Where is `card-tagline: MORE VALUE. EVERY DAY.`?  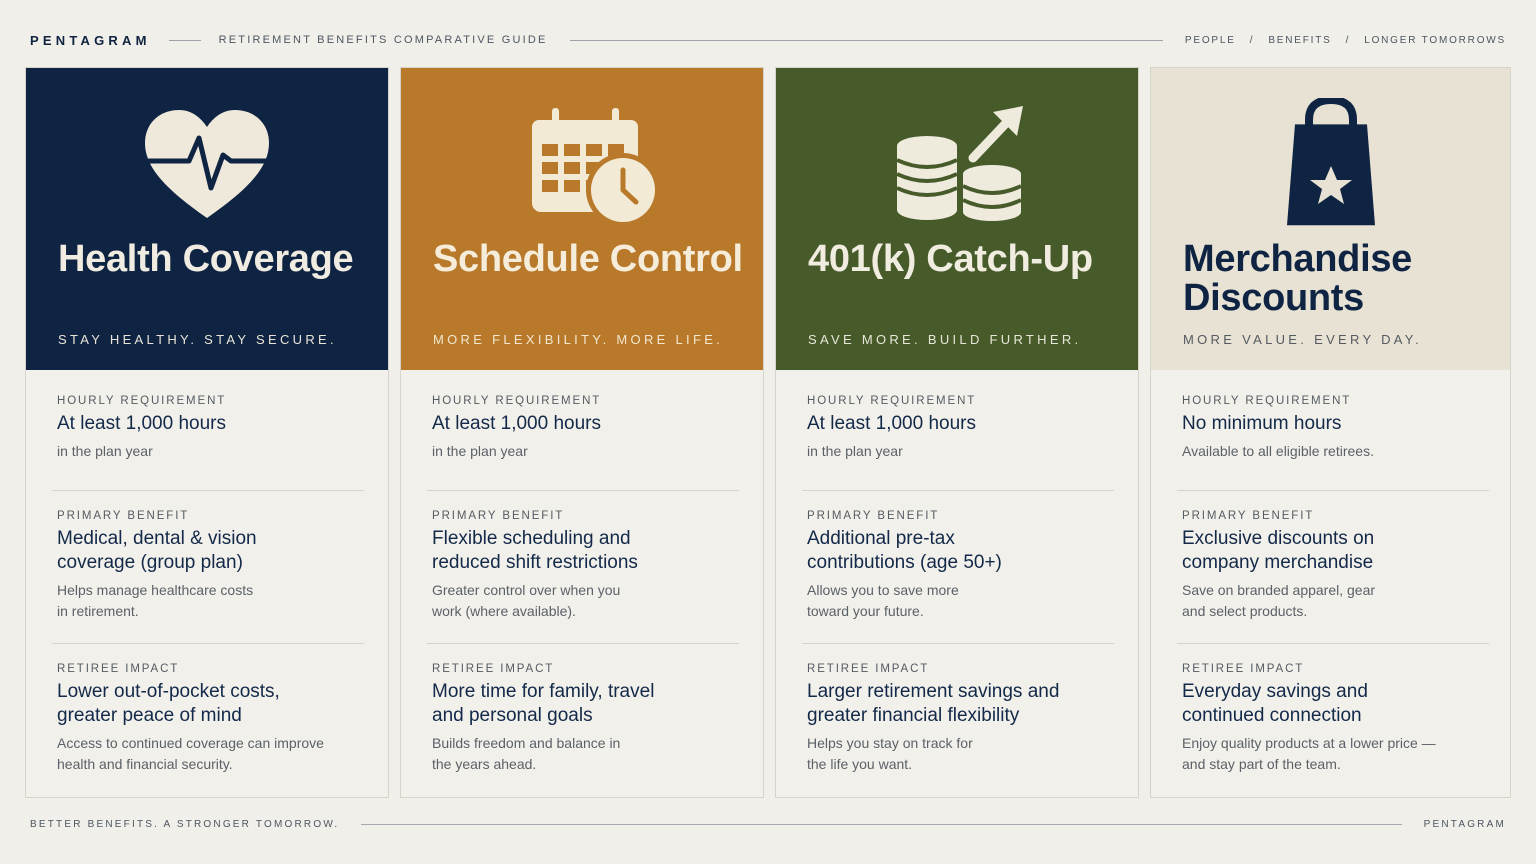 card-tagline: MORE VALUE. EVERY DAY. is located at coordinates (1303, 339).